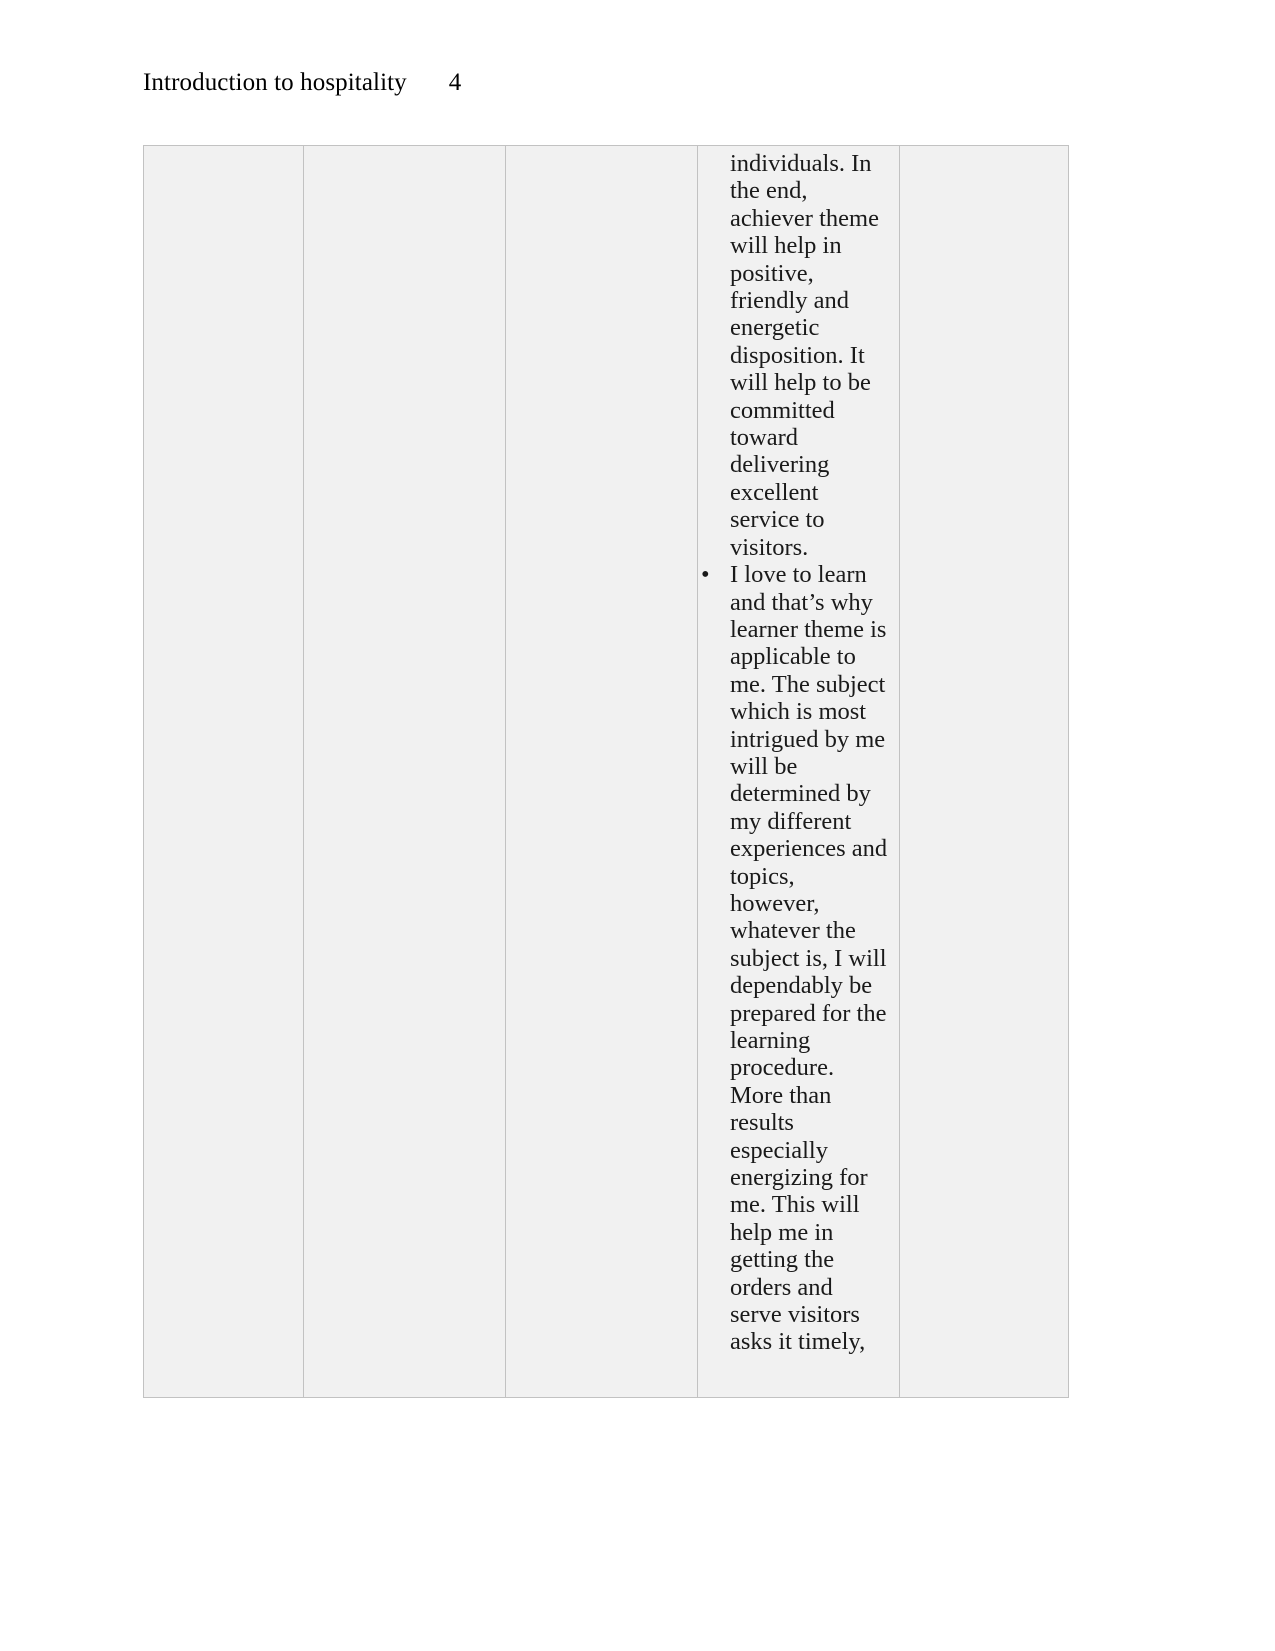  Describe the element at coordinates (455, 82) in the screenshot. I see `header-page-number: 4` at that location.